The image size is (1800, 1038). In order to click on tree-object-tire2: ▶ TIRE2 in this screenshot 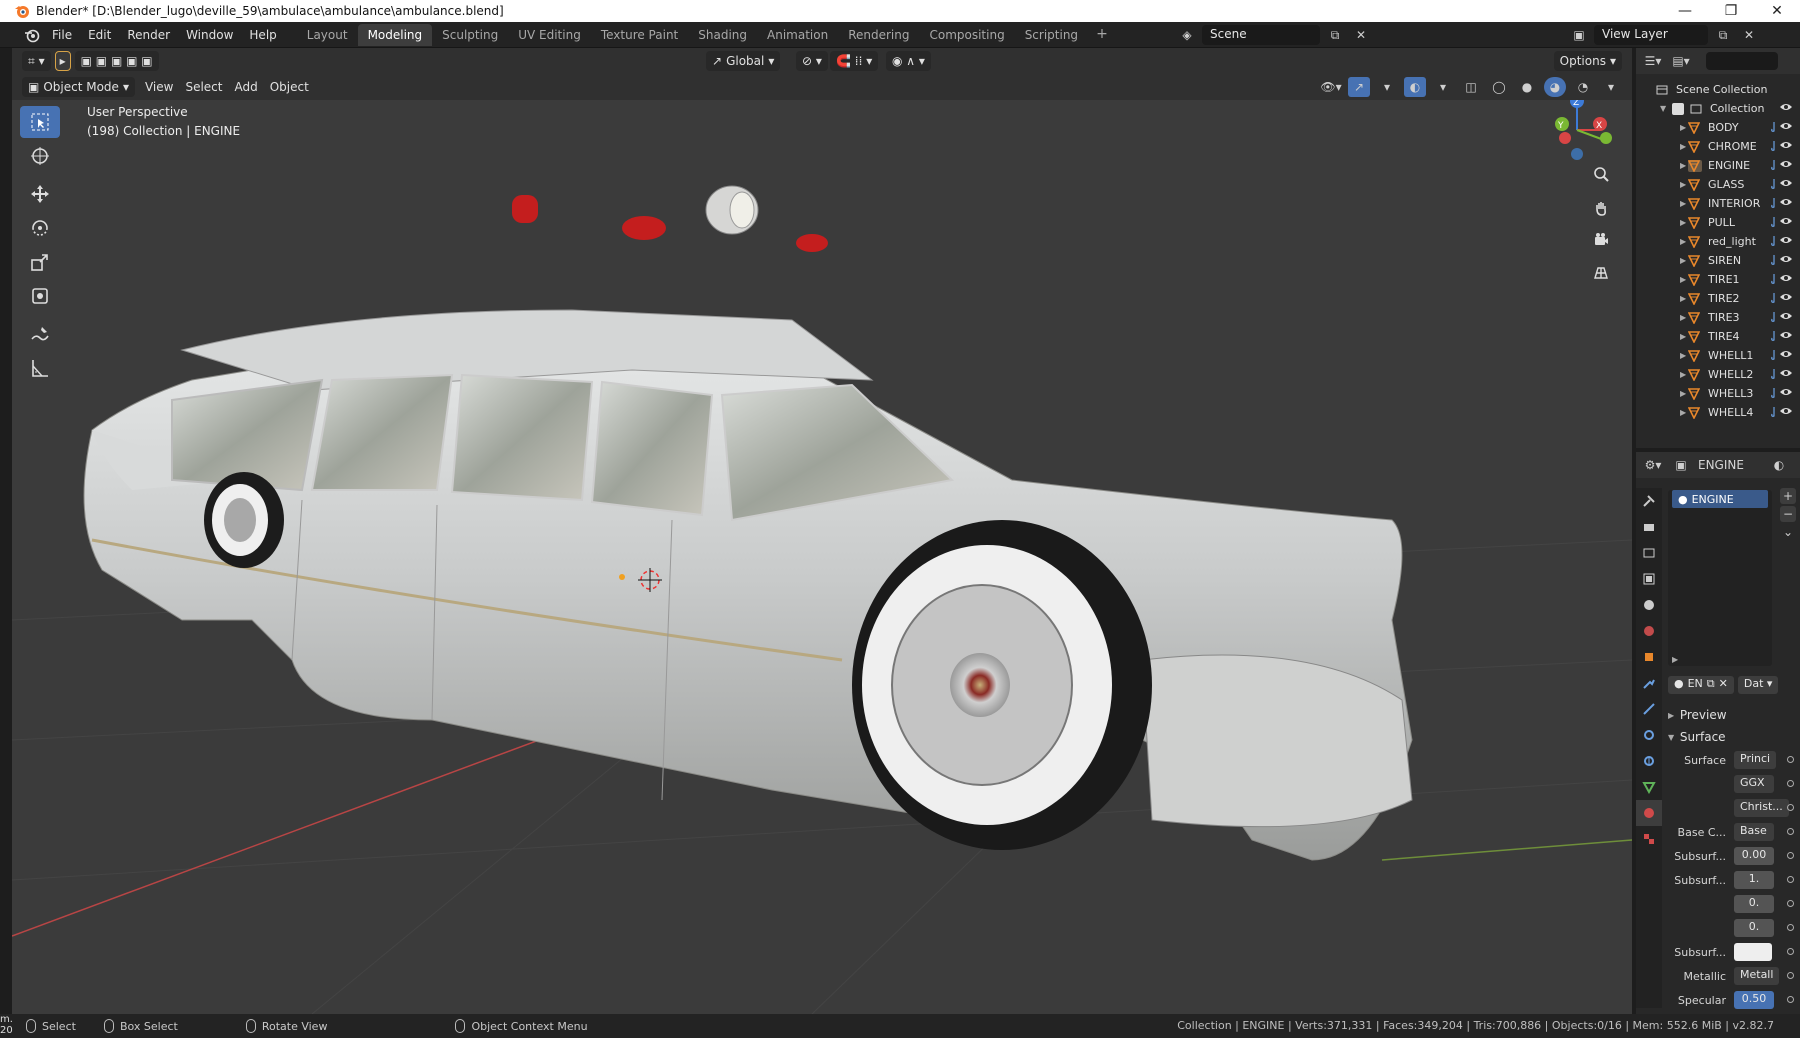, I will do `click(1718, 298)`.